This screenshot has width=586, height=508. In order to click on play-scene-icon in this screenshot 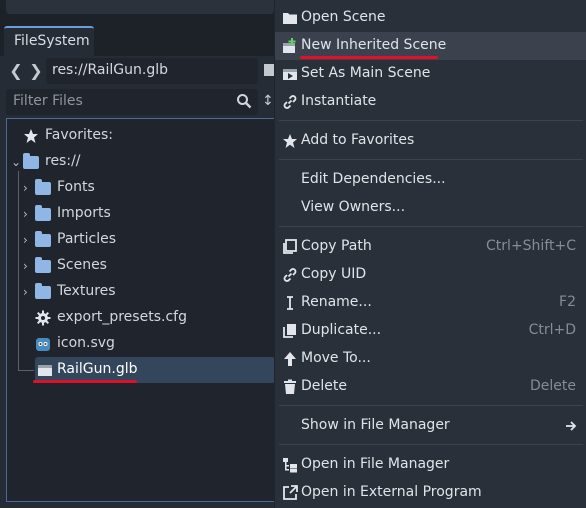, I will do `click(290, 74)`.